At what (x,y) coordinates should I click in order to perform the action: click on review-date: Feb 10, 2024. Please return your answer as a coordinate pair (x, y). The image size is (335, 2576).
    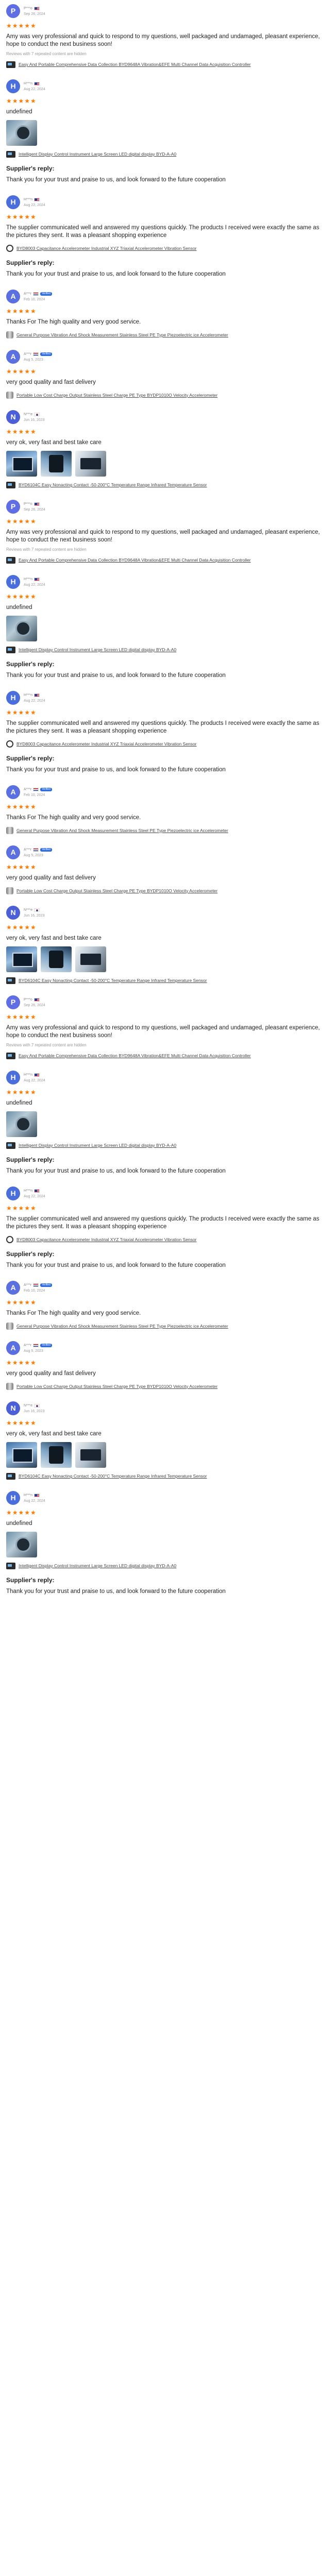
    Looking at the image, I should click on (34, 795).